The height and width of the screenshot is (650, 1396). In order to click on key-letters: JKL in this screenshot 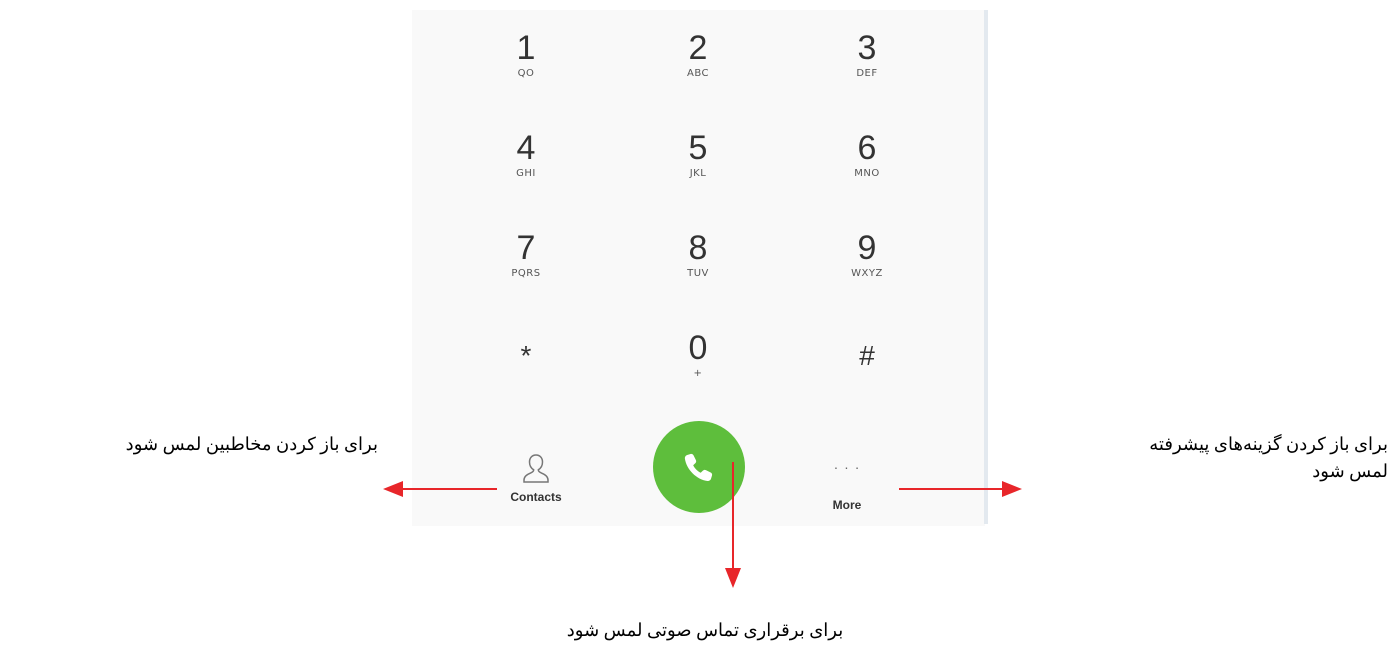, I will do `click(698, 173)`.